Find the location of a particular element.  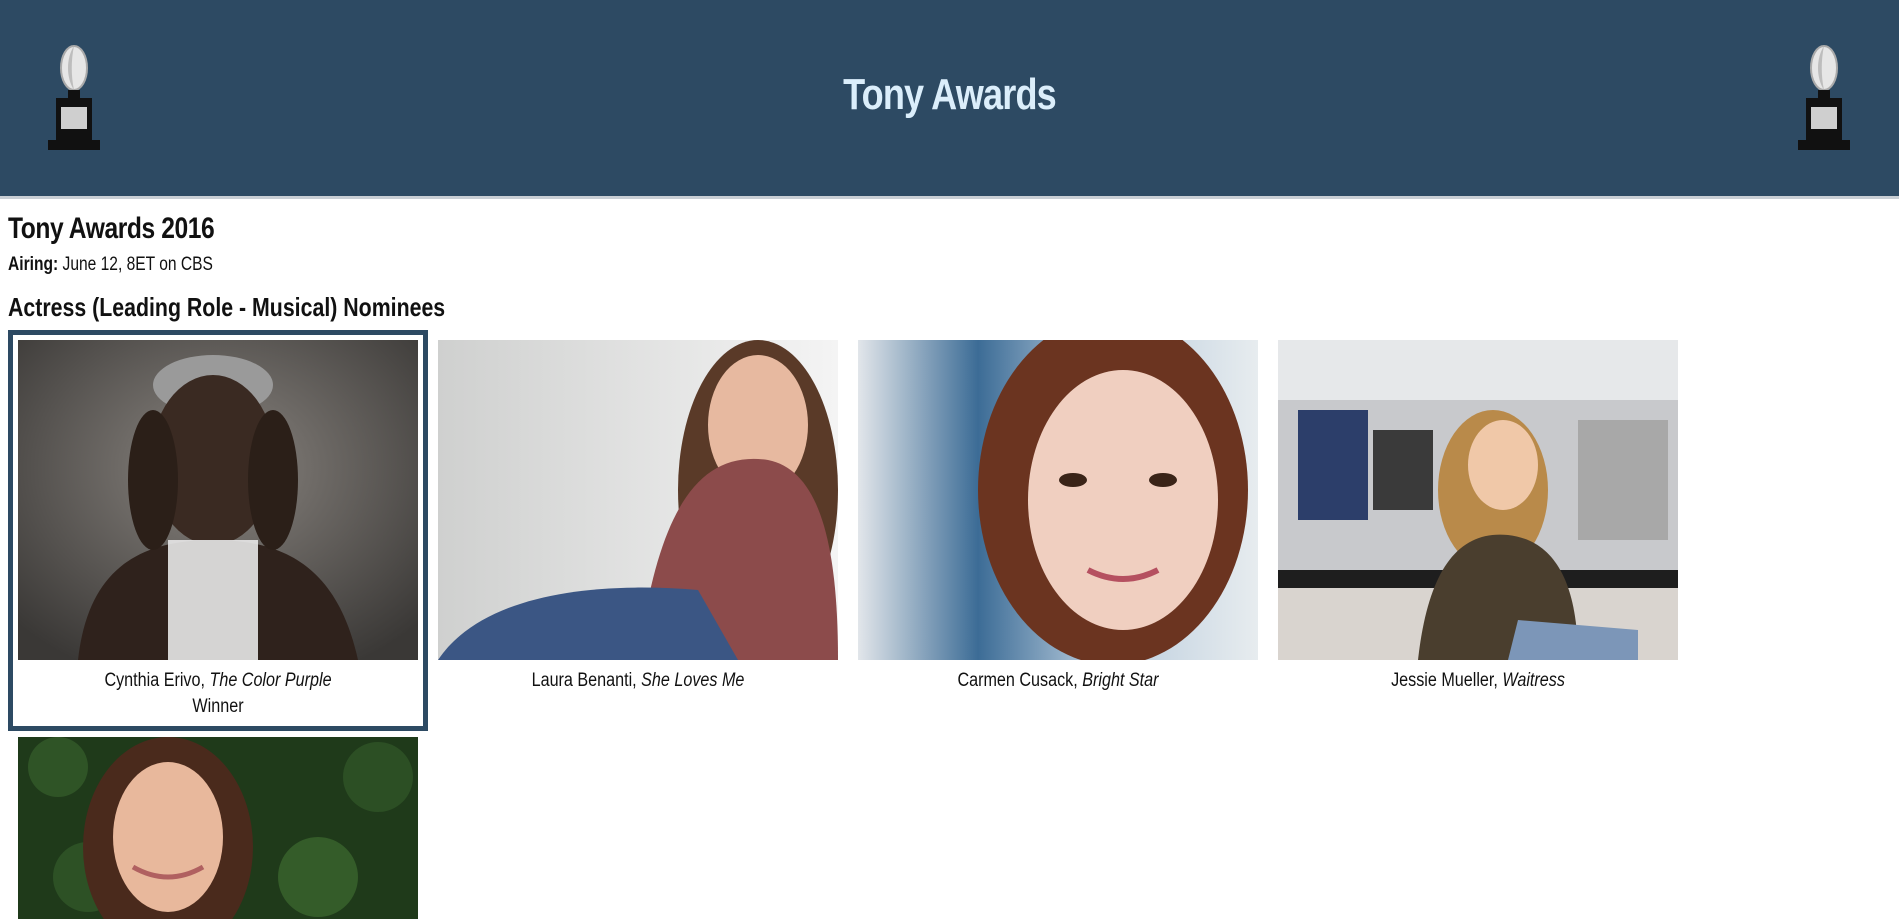

header-title: Tony Awards is located at coordinates (950, 94).